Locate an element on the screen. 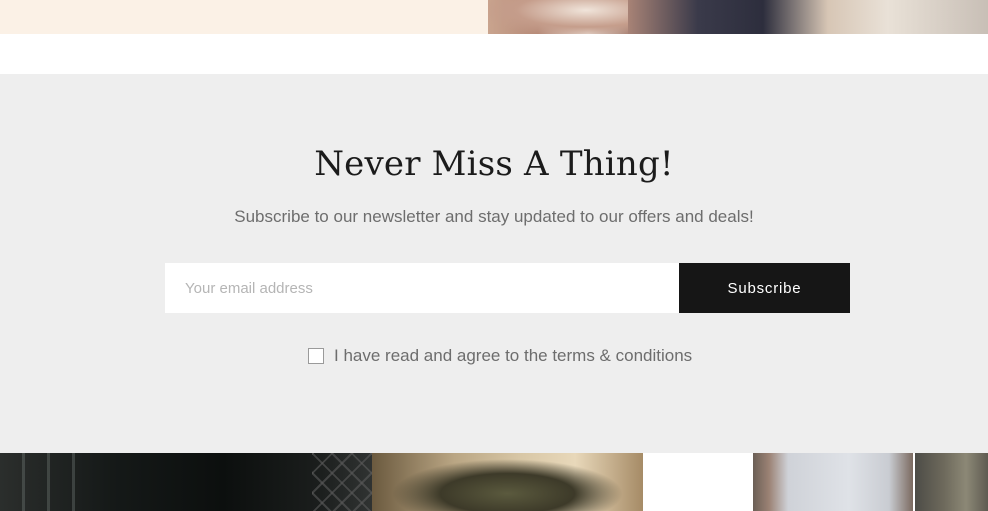 The image size is (988, 511). newsletter-form: Subscribe is located at coordinates (507, 288).